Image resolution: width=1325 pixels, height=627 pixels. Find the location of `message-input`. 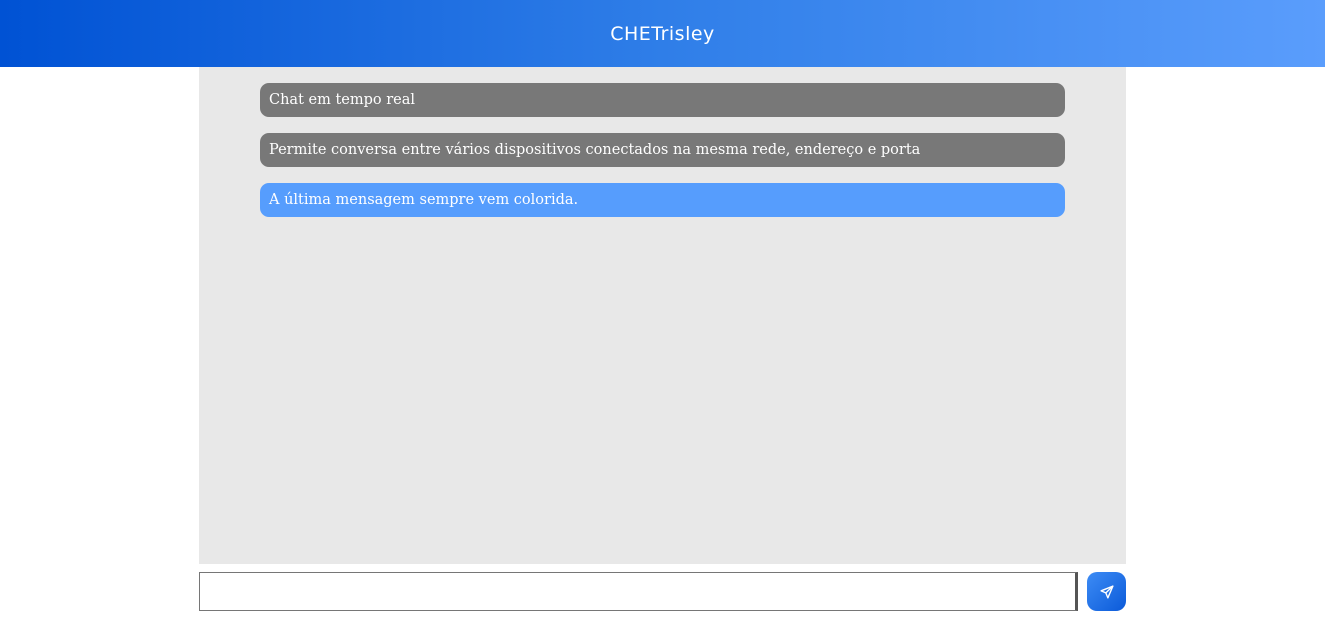

message-input is located at coordinates (638, 591).